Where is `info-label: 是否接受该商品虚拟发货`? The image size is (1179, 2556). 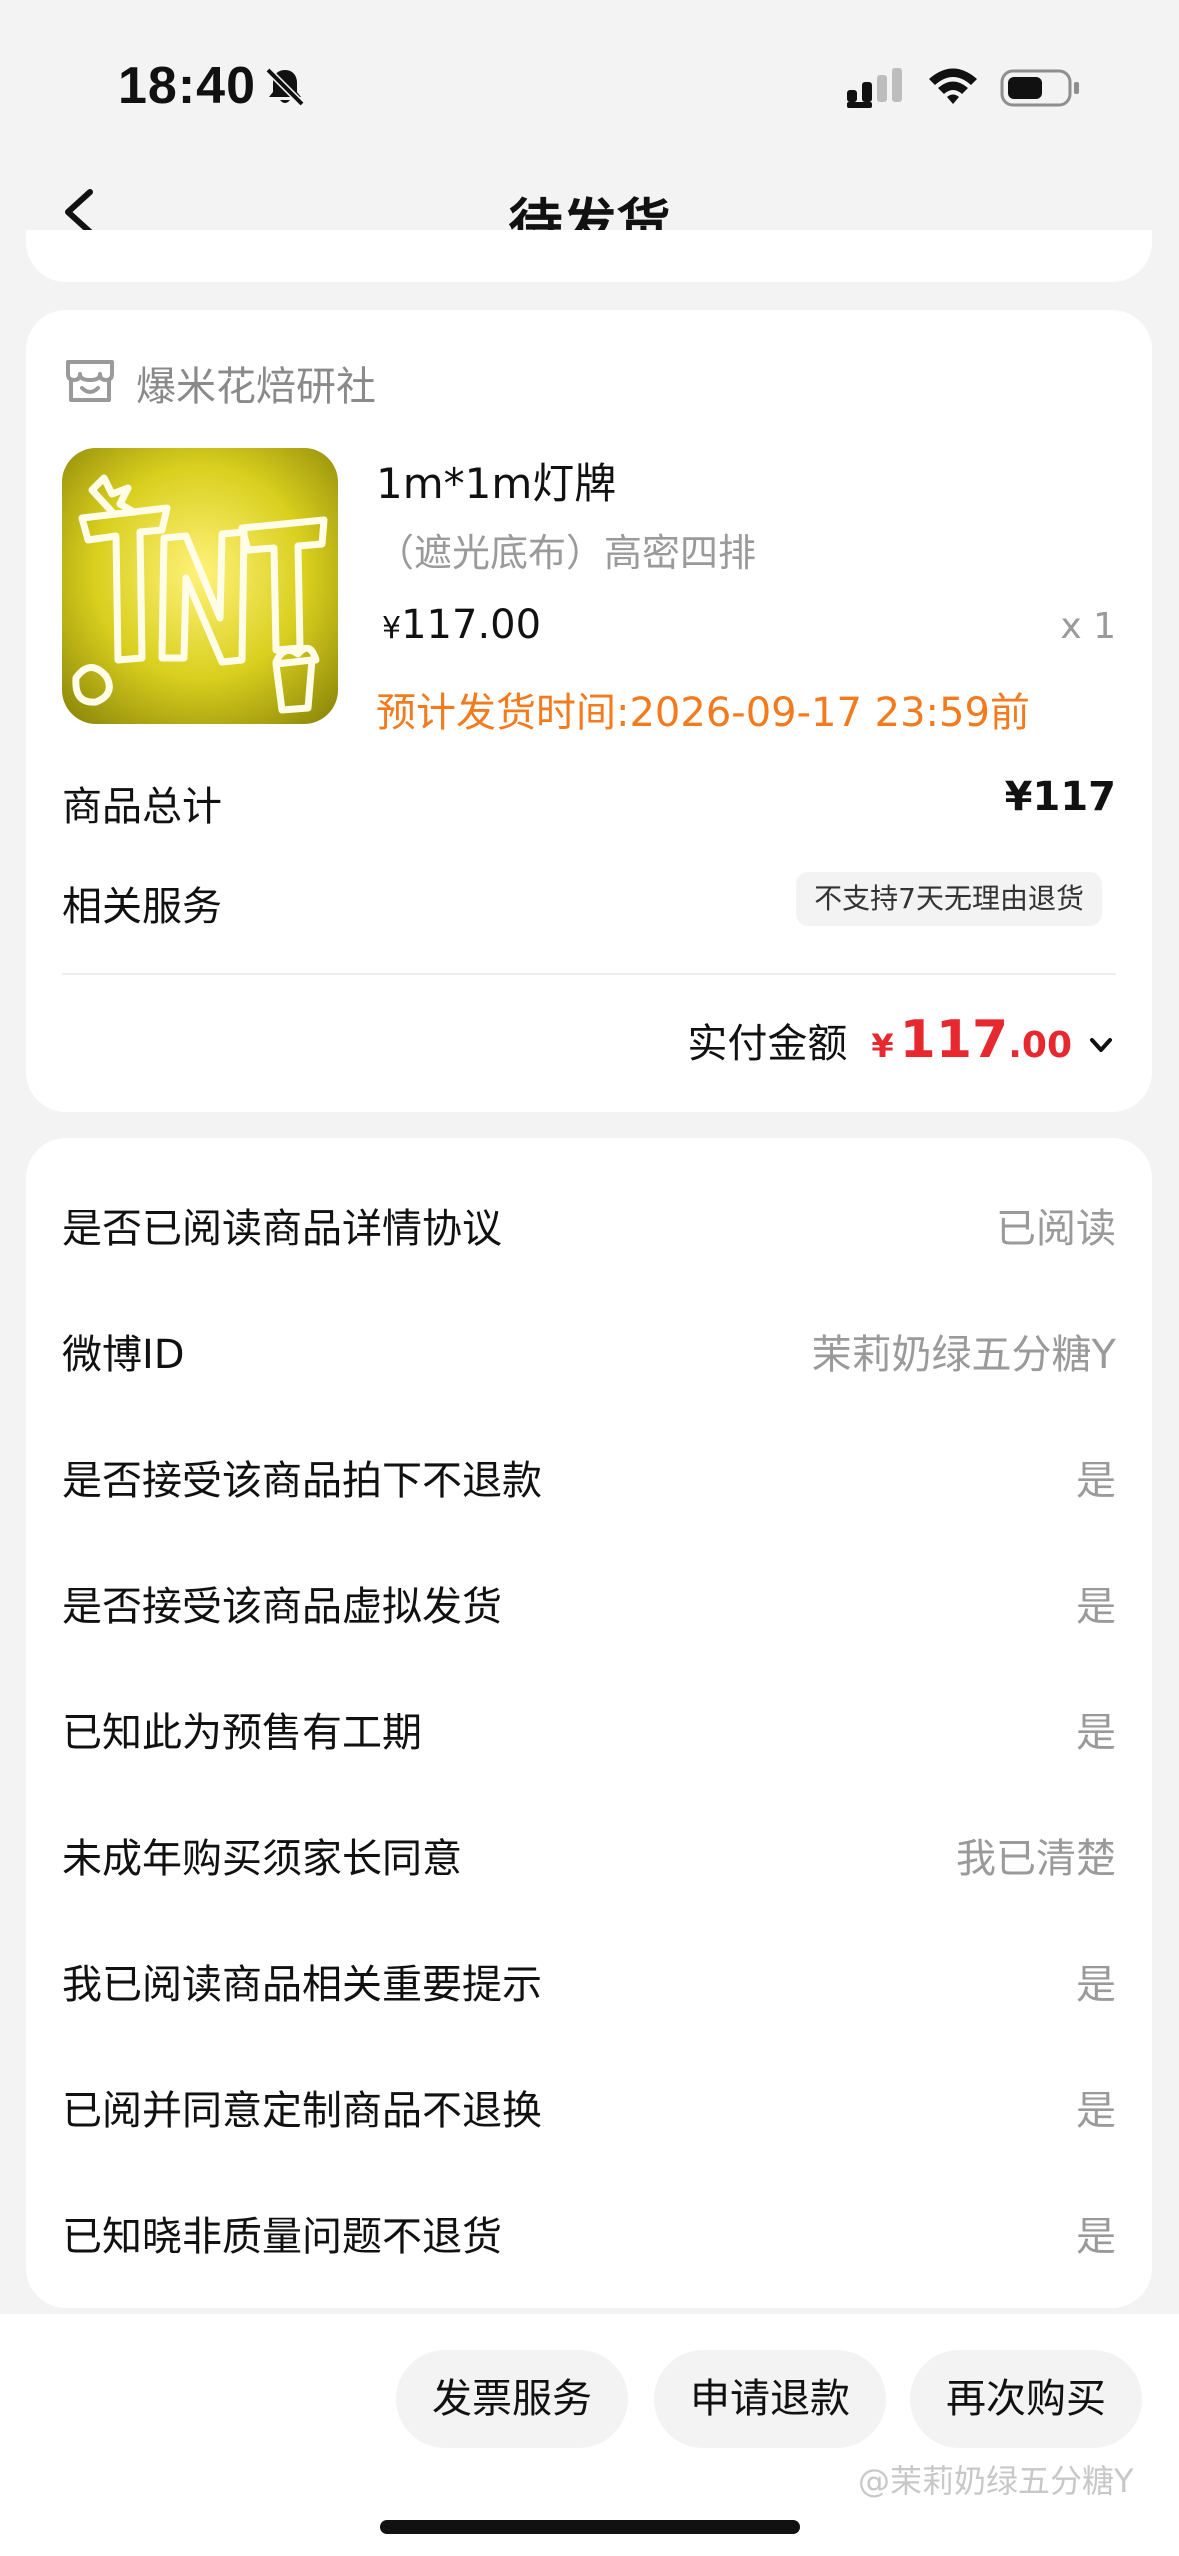
info-label: 是否接受该商品虚拟发货 is located at coordinates (282, 1607).